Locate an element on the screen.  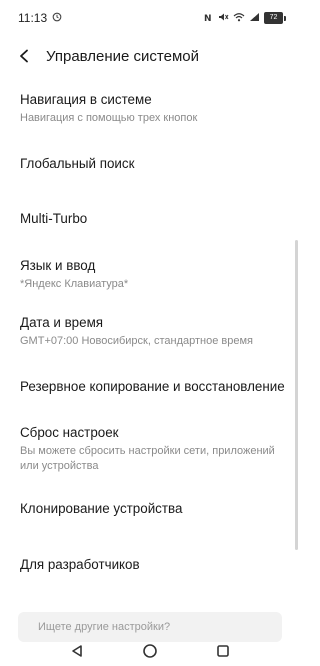
back-triangle-icon is located at coordinates (77, 651).